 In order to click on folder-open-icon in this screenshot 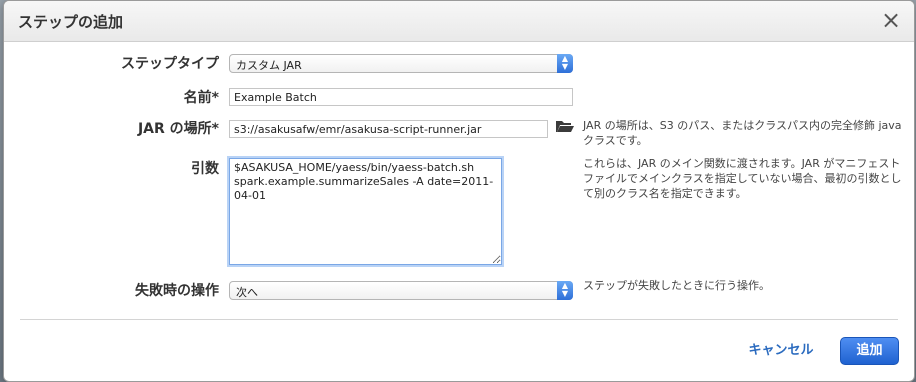, I will do `click(565, 126)`.